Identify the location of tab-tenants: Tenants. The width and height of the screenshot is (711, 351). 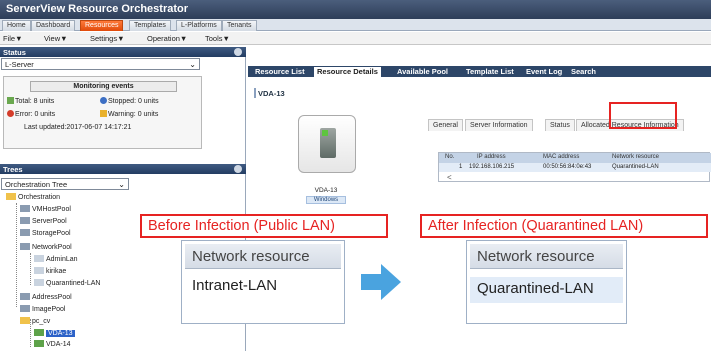
(239, 25).